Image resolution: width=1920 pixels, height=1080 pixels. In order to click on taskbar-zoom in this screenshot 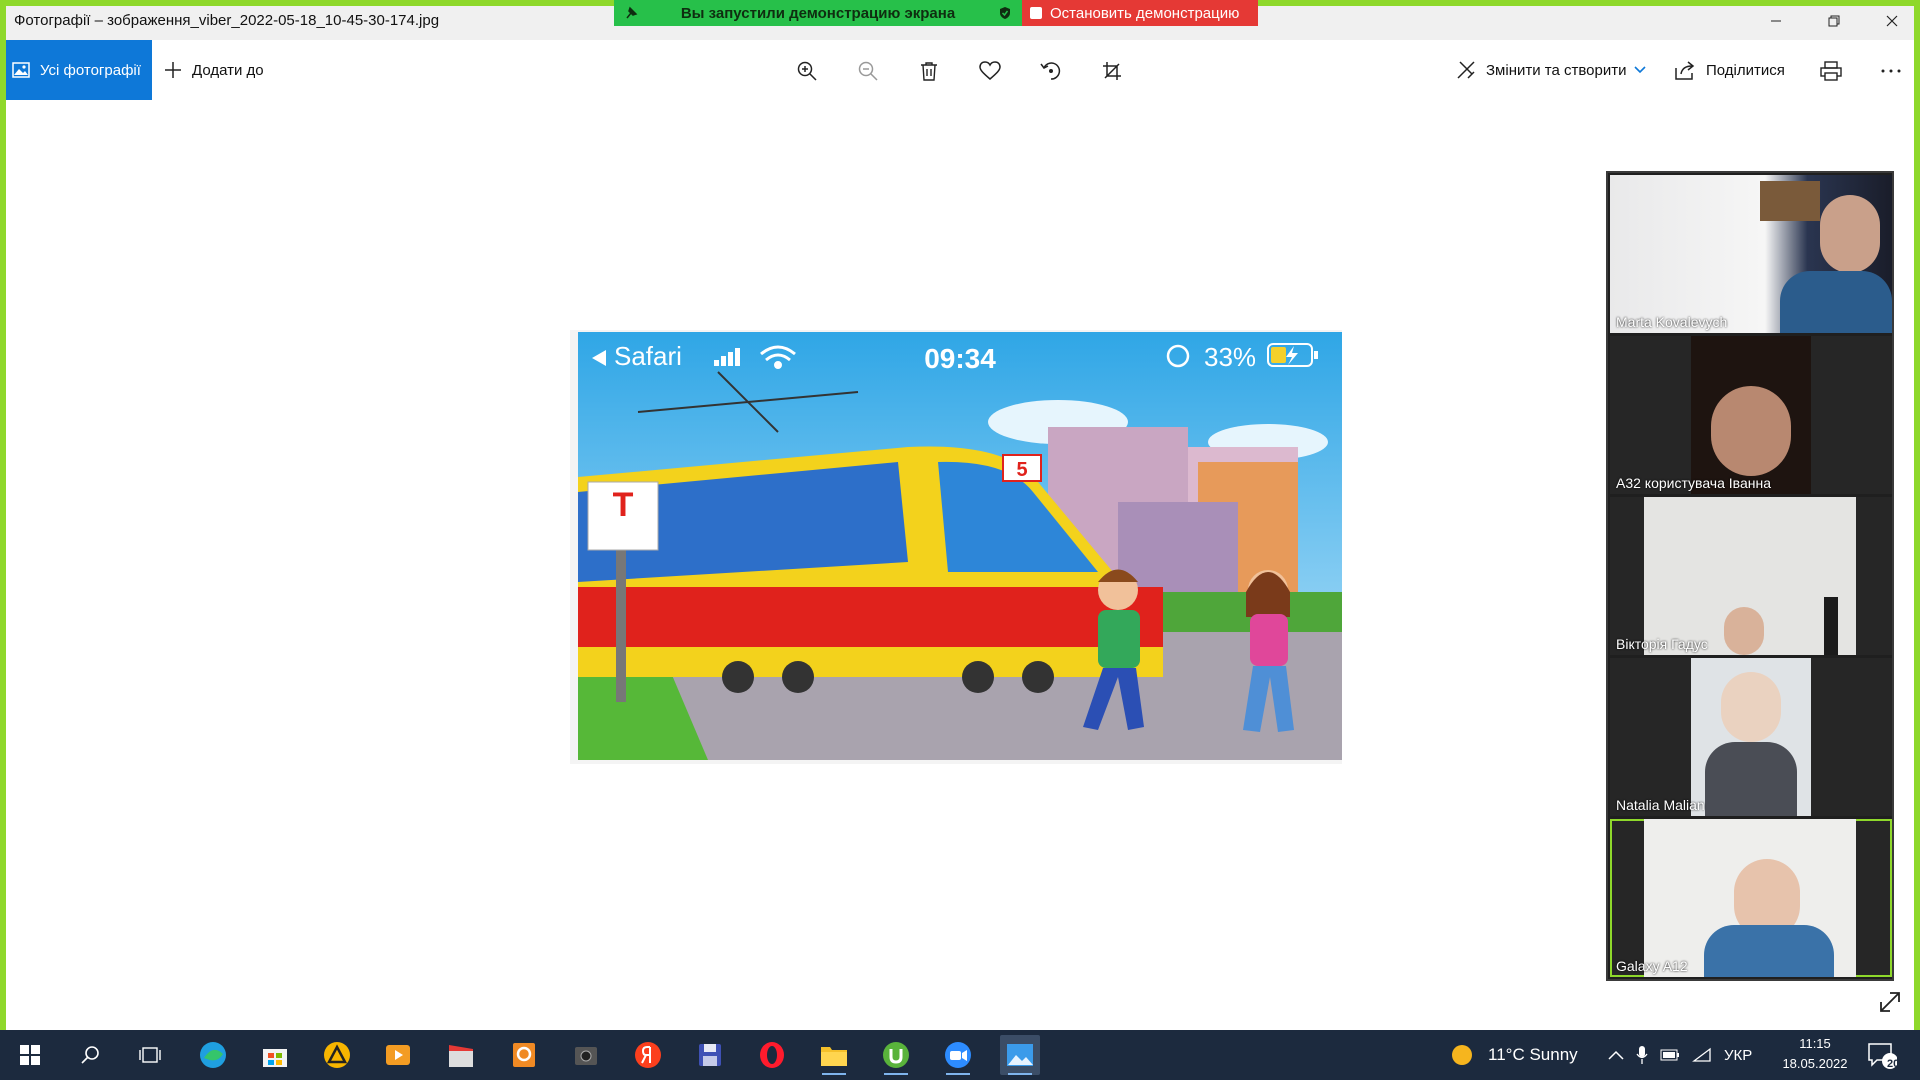, I will do `click(958, 1055)`.